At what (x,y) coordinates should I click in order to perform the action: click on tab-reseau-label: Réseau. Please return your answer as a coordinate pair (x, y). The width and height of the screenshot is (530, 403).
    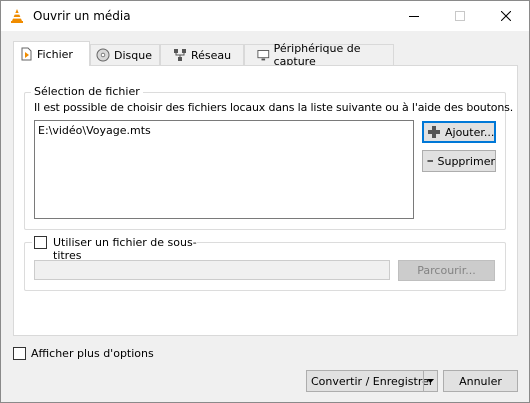
    Looking at the image, I should click on (211, 55).